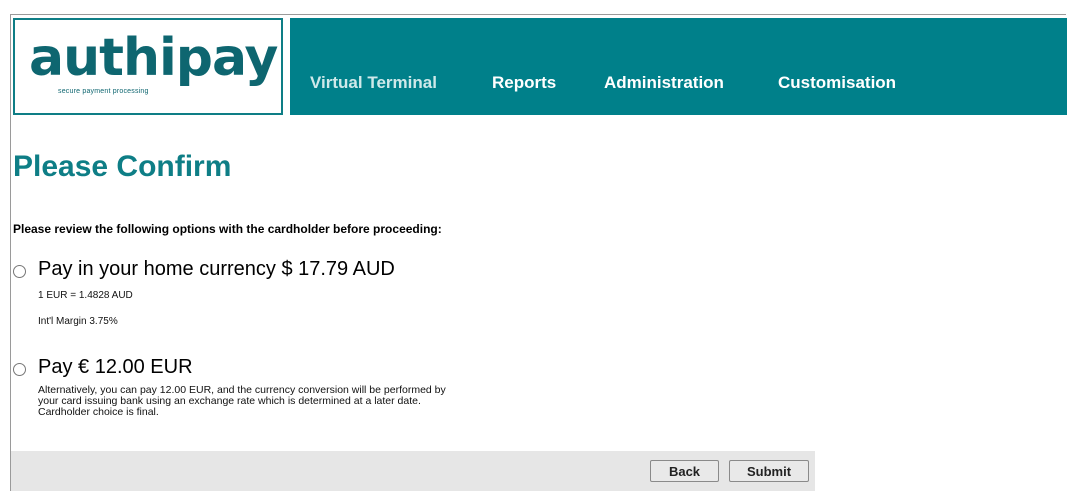 Image resolution: width=1067 pixels, height=491 pixels. Describe the element at coordinates (78, 321) in the screenshot. I see `margin-text: Int'l Margin 3.75%` at that location.